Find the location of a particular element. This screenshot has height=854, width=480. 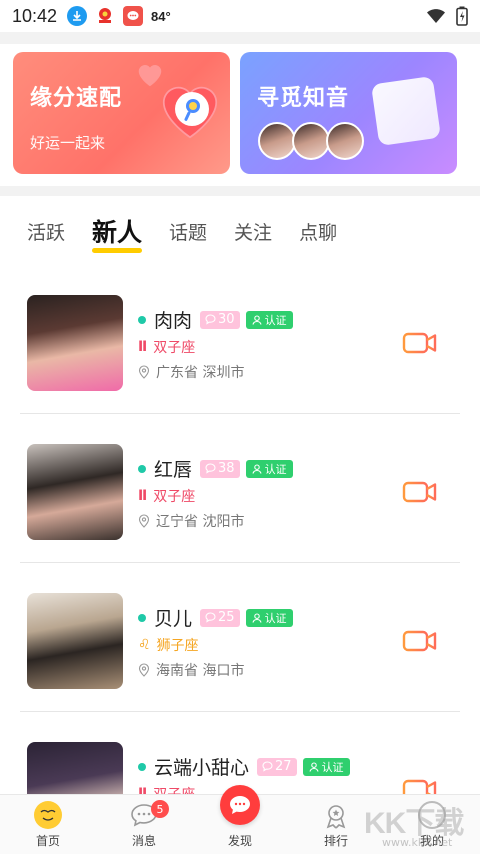

tab-new-label: 新人 is located at coordinates (117, 232).